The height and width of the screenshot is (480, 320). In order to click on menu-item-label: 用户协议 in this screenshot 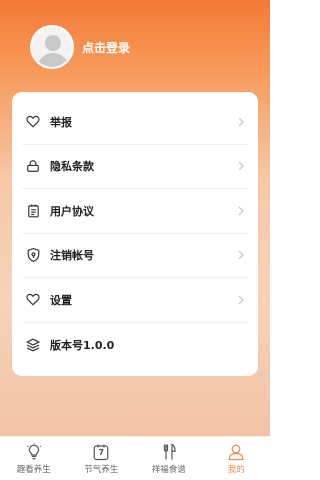, I will do `click(72, 211)`.